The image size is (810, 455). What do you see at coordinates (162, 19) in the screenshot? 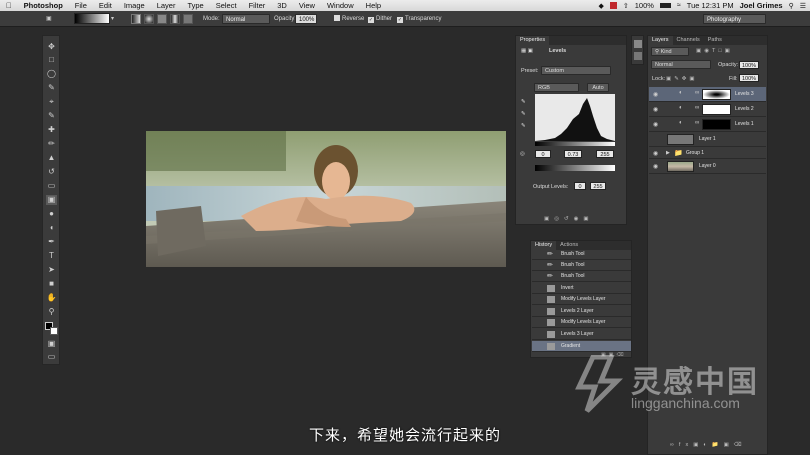
I see `angle-gradient-button` at bounding box center [162, 19].